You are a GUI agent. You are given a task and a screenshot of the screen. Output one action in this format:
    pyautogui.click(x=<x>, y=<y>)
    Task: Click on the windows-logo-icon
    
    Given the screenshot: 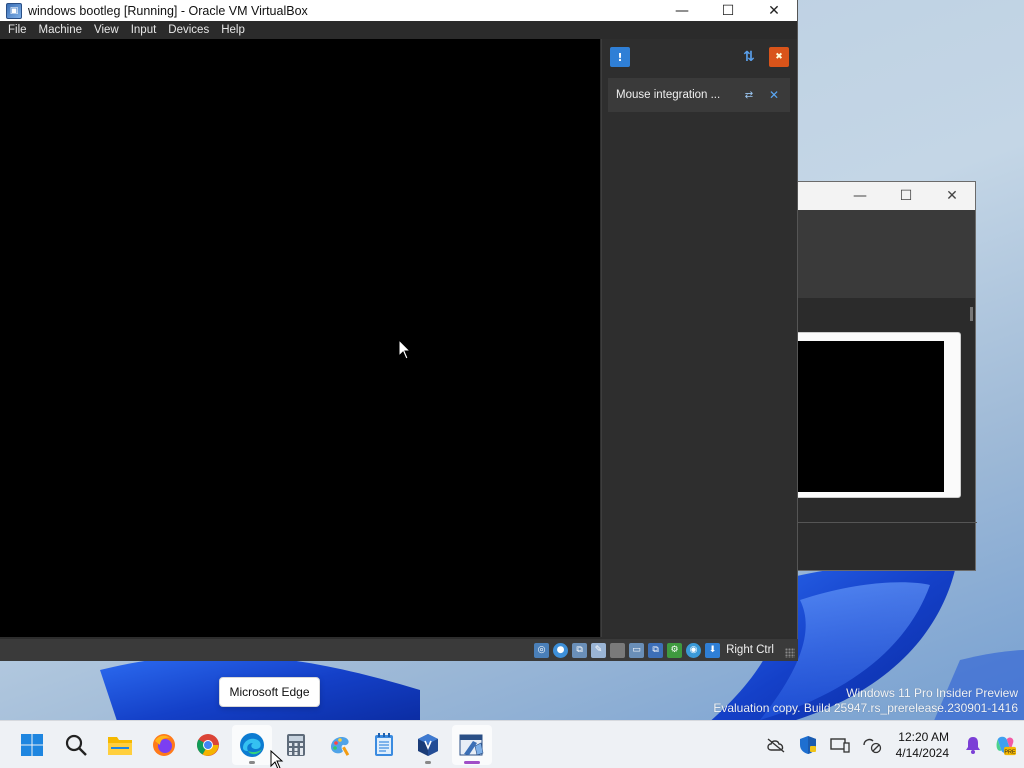 What is the action you would take?
    pyautogui.click(x=32, y=745)
    